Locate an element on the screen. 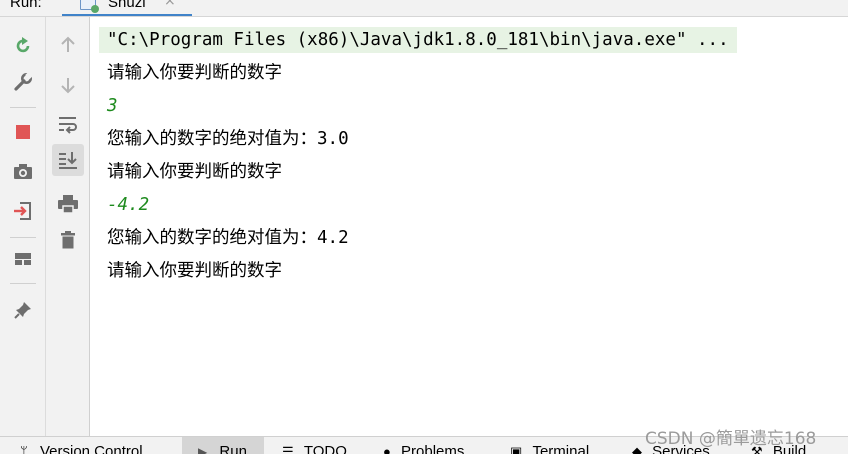 The image size is (848, 454). info-icon: ● is located at coordinates (387, 449).